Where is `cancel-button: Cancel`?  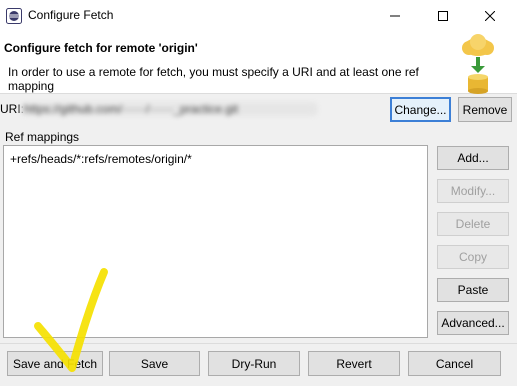 cancel-button: Cancel is located at coordinates (454, 363).